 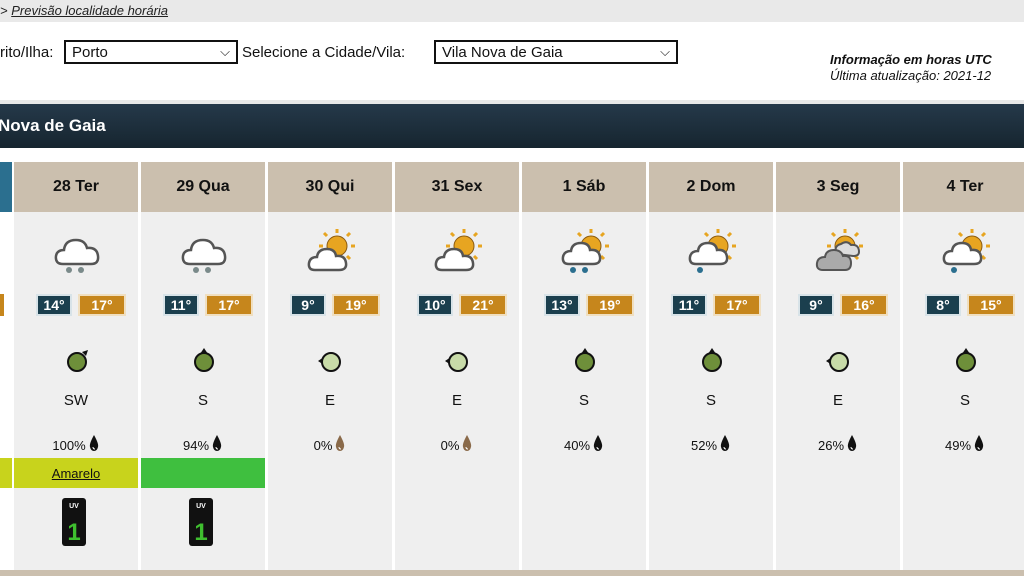 I want to click on city-select-value: Vila Nova de Gaia, so click(x=502, y=52).